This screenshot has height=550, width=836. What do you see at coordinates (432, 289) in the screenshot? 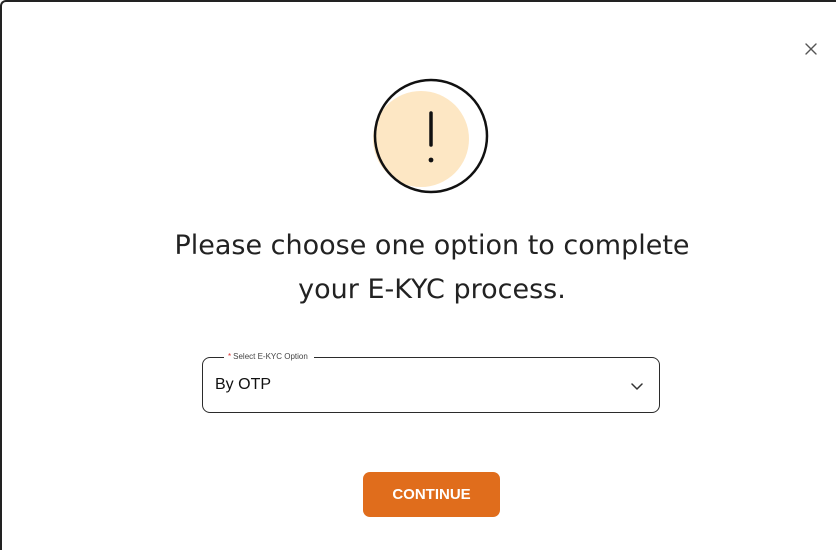
I see `title-line-2: your E-KYC process.` at bounding box center [432, 289].